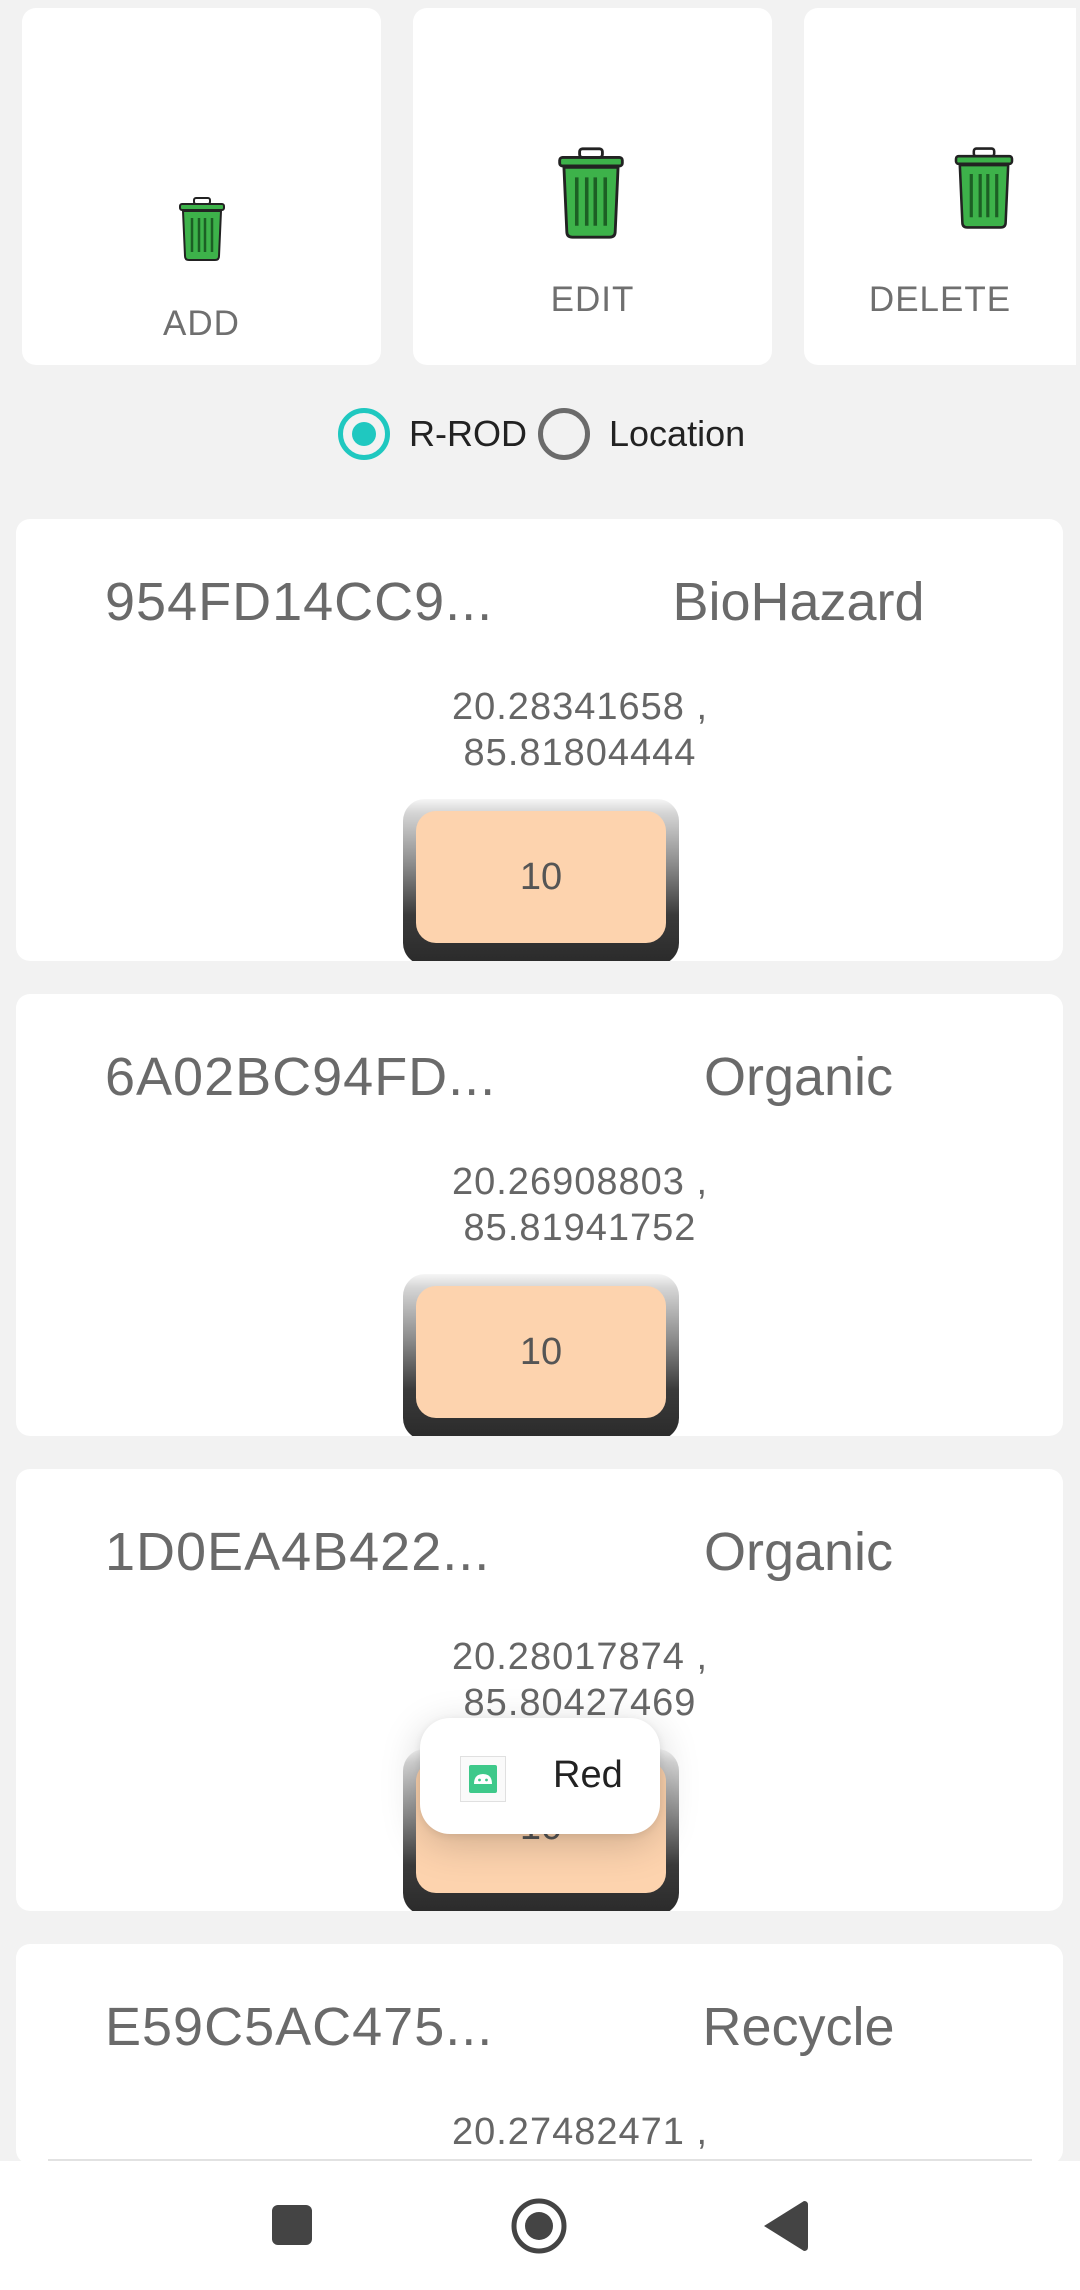 The image size is (1080, 2290). I want to click on circle-home-icon, so click(539, 2226).